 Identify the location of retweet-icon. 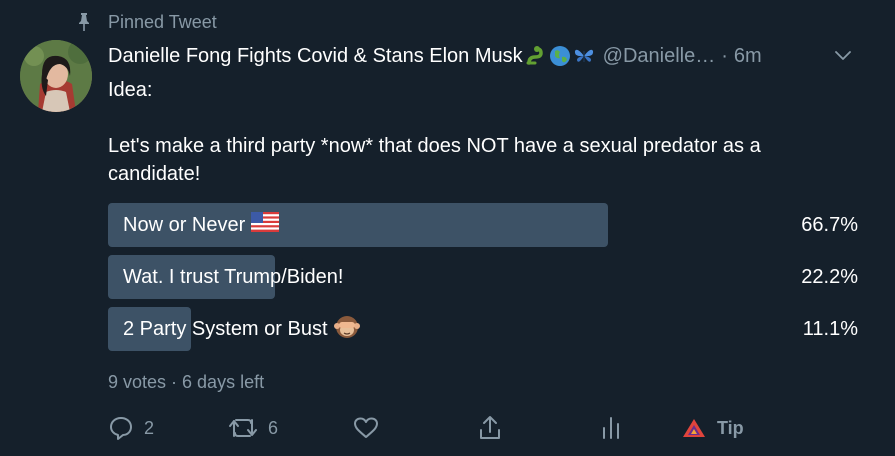
(243, 428).